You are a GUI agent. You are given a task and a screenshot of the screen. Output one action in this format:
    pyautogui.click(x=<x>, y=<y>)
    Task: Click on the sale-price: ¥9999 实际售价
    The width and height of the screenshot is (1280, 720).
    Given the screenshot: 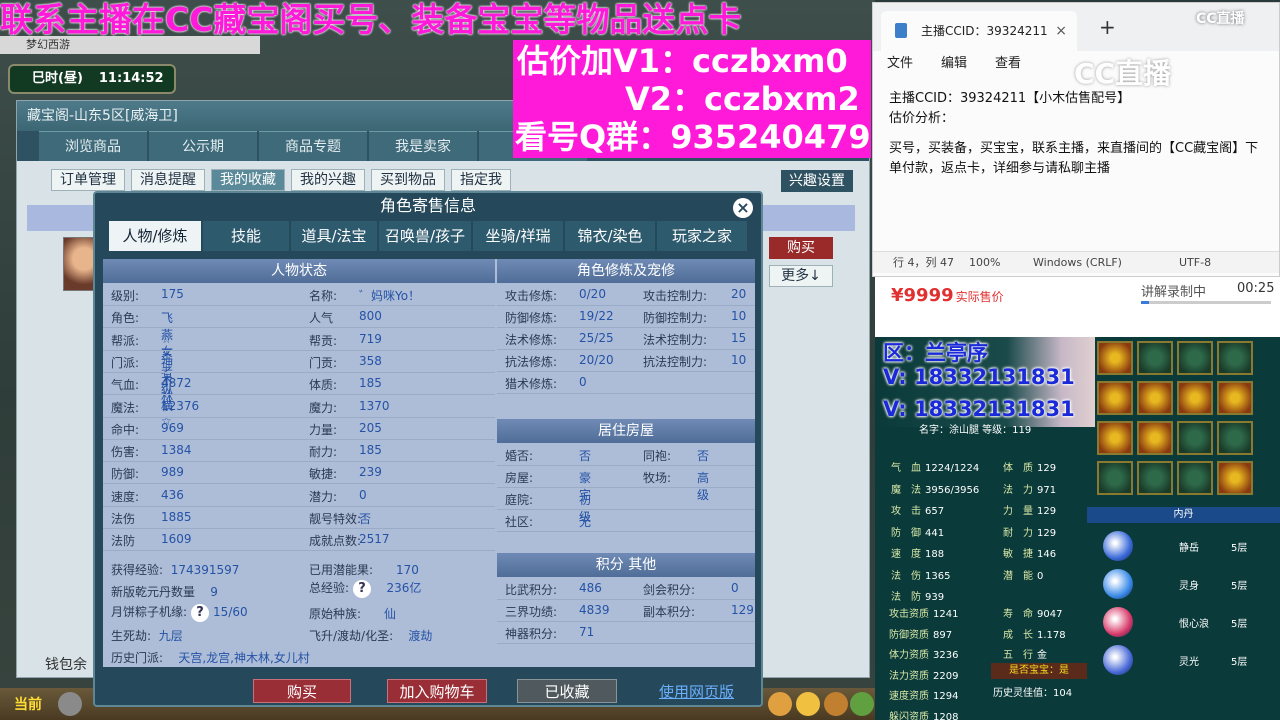 What is the action you would take?
    pyautogui.click(x=947, y=295)
    